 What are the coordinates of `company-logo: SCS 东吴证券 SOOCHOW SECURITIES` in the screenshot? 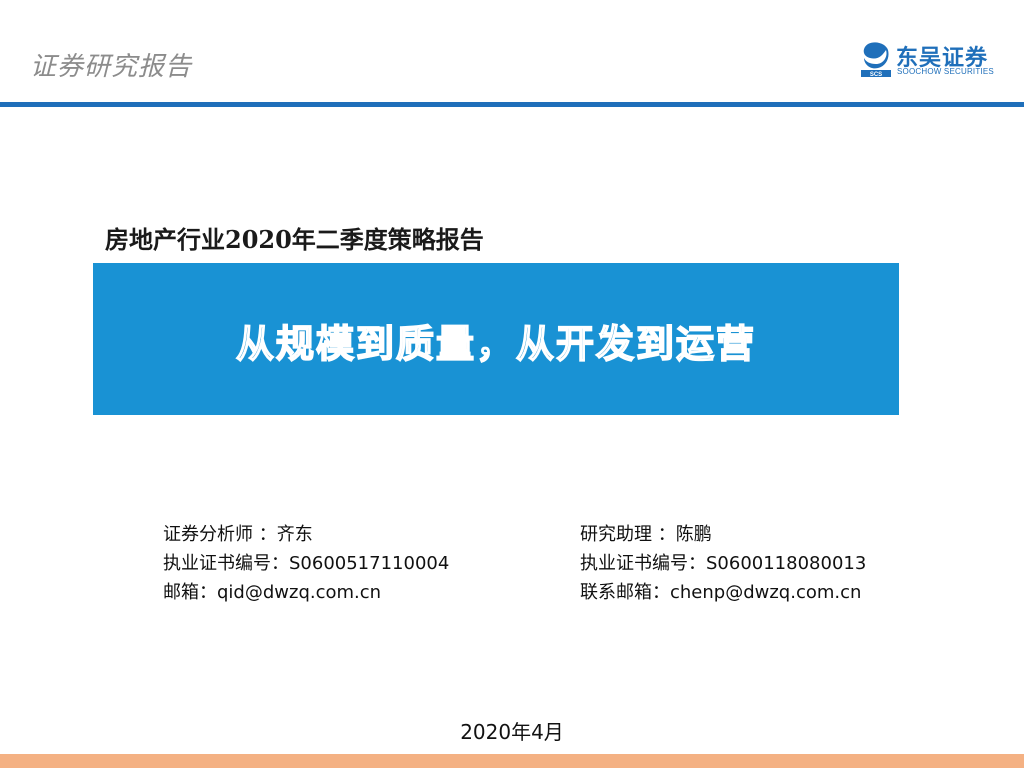 It's located at (931, 61).